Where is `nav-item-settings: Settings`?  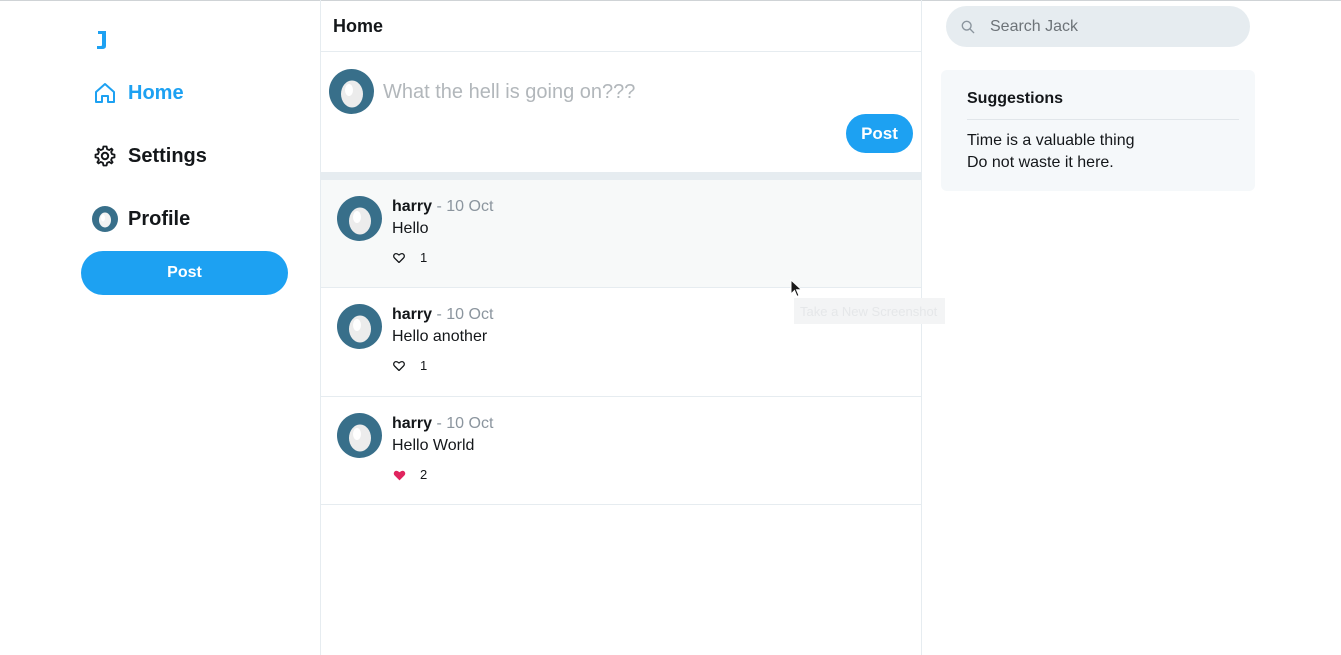
nav-item-settings: Settings is located at coordinates (149, 156).